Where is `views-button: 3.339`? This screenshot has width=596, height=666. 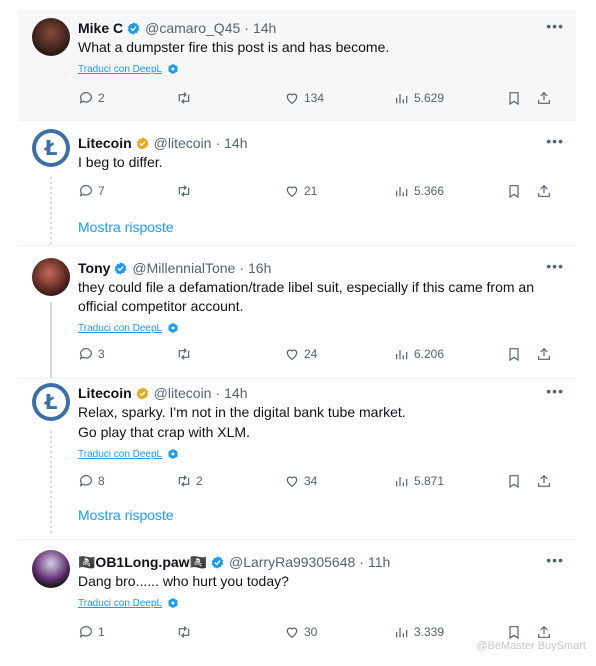
views-button: 3.339 is located at coordinates (450, 632).